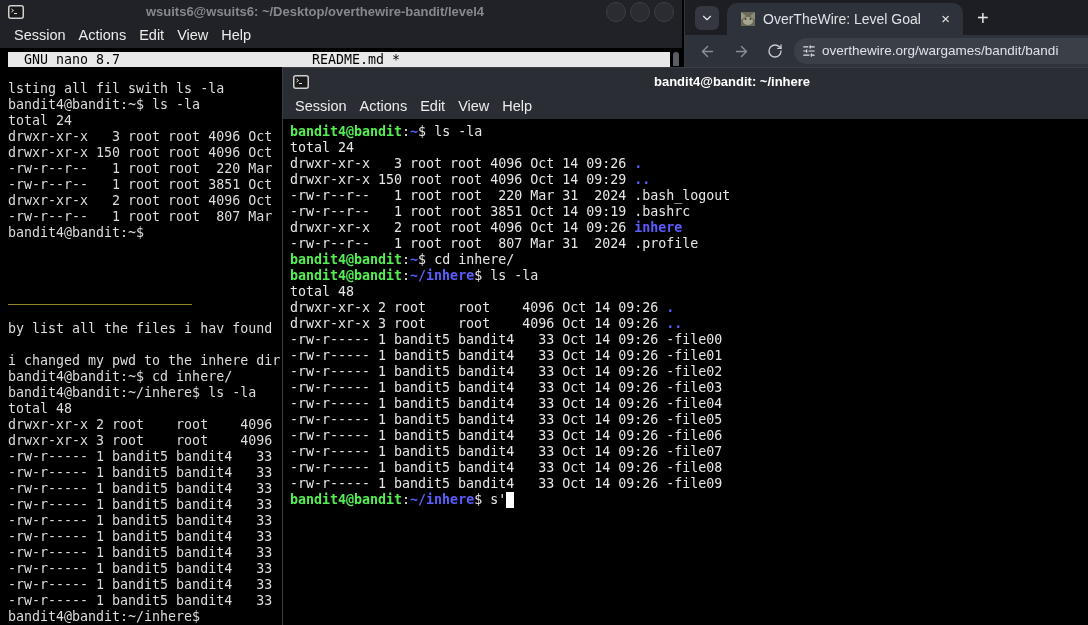 The image size is (1088, 625). Describe the element at coordinates (140, 329) in the screenshot. I see `terminal-line: by list all the files i hav found` at that location.